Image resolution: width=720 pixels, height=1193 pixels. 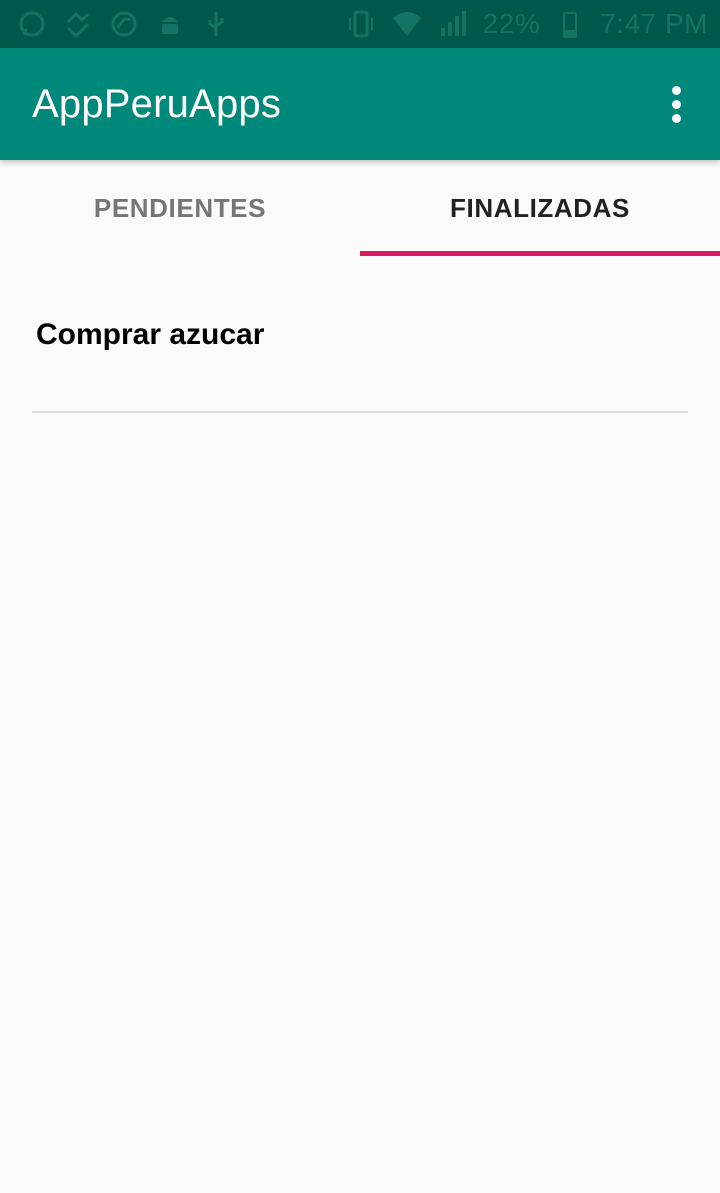 What do you see at coordinates (216, 24) in the screenshot?
I see `usb-icon` at bounding box center [216, 24].